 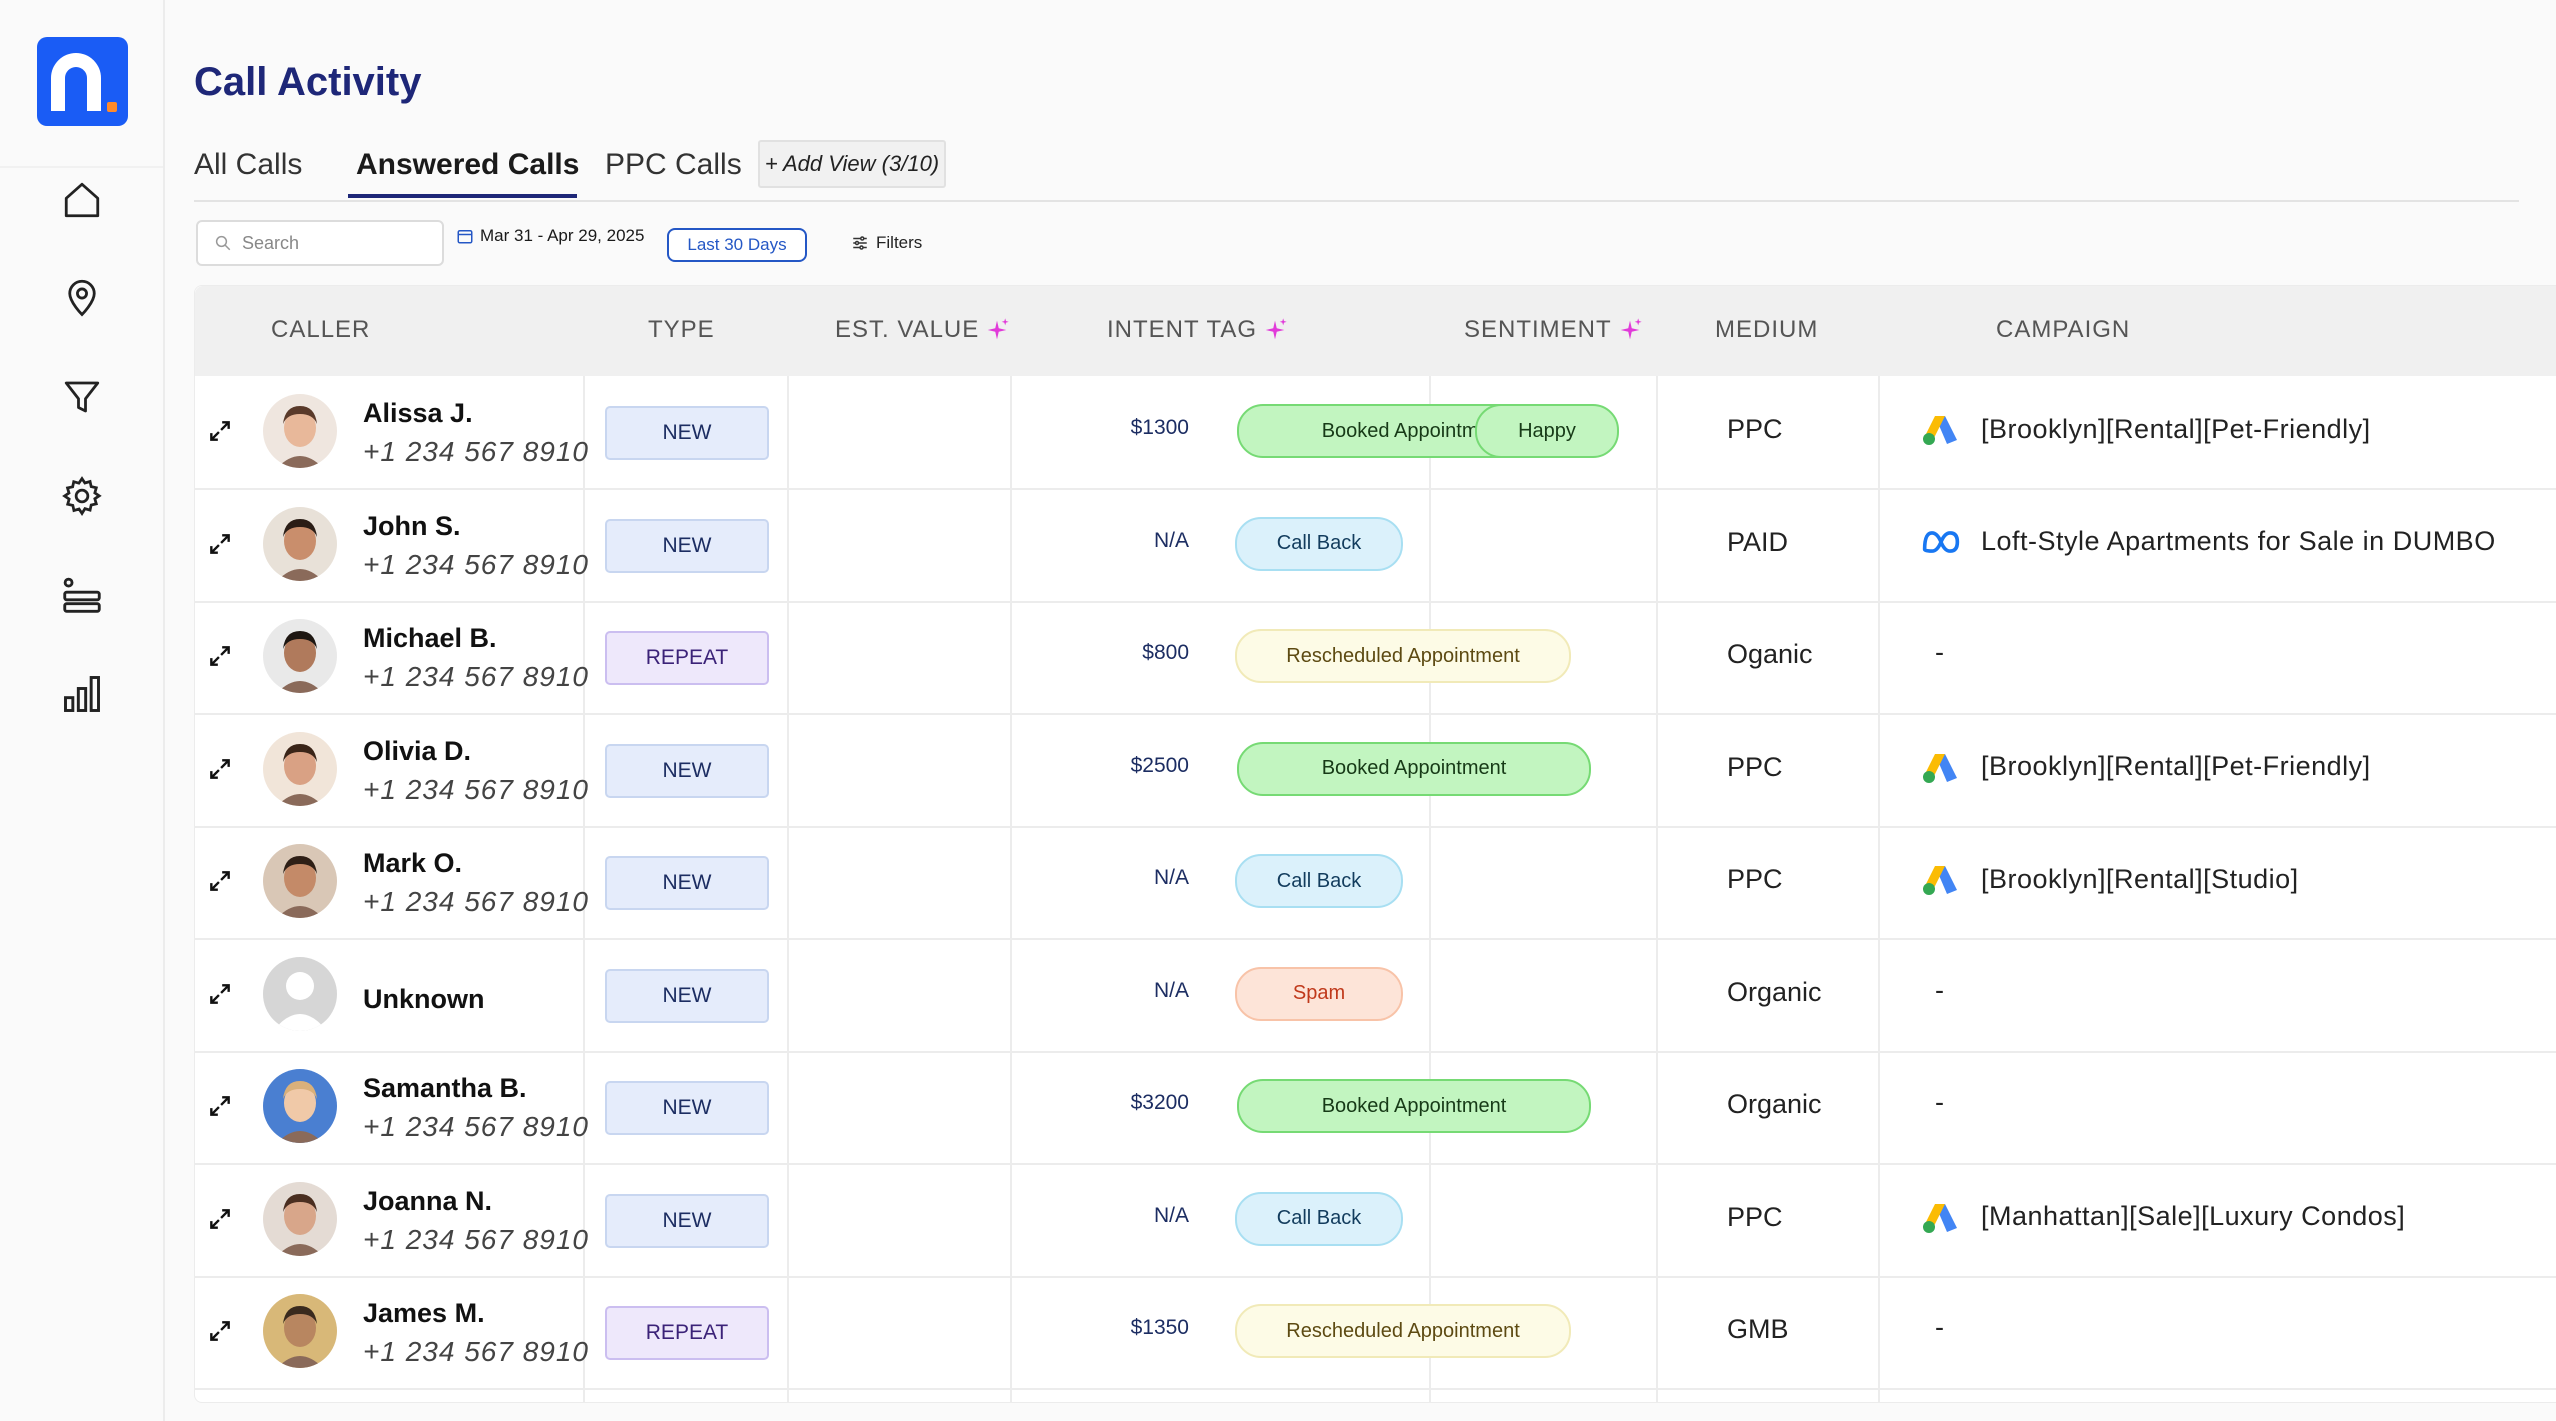 I want to click on caller-name: James M., so click(x=424, y=1313).